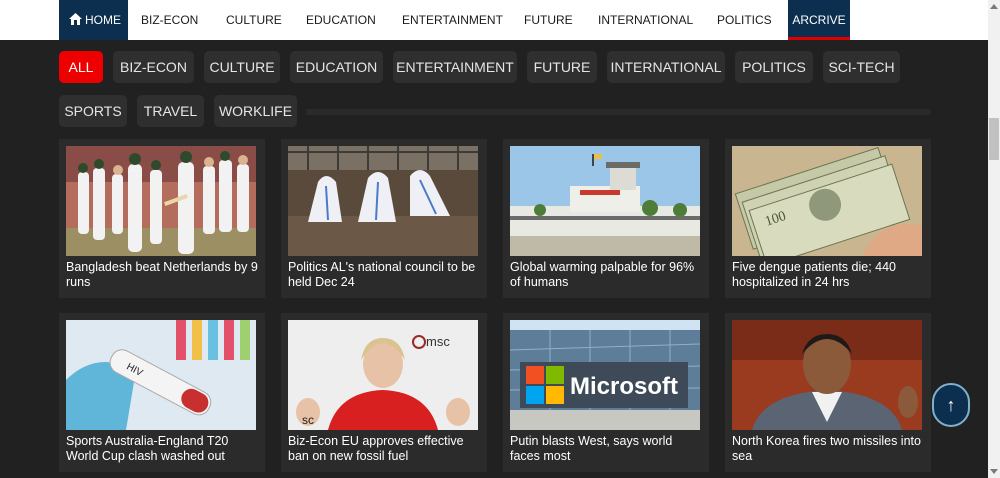 The image size is (1000, 478). What do you see at coordinates (548, 20) in the screenshot?
I see `nav-future: FUTURE` at bounding box center [548, 20].